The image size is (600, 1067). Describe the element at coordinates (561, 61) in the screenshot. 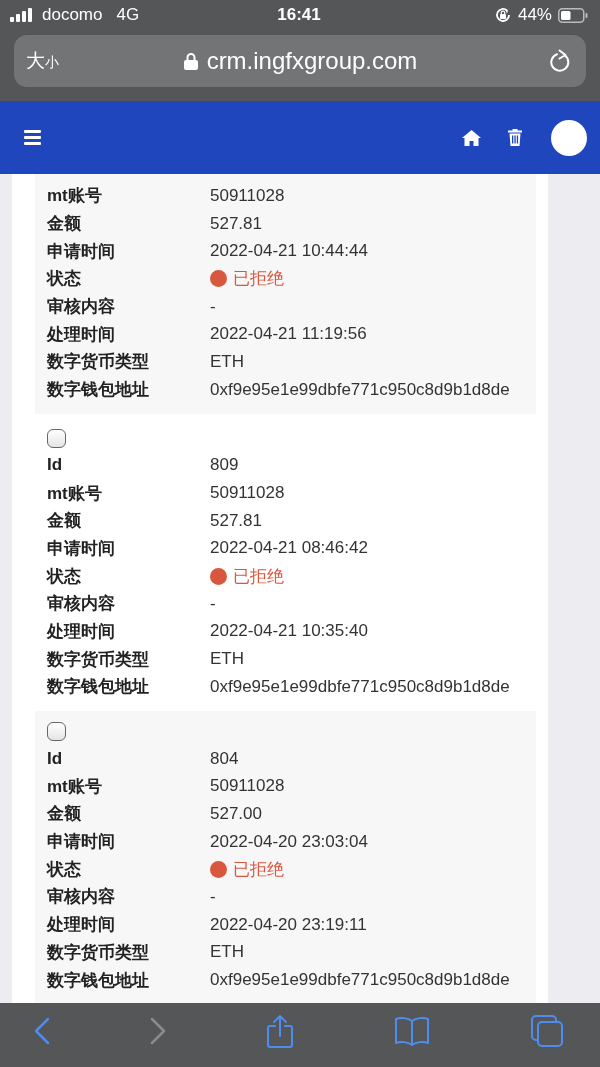

I see `reload-icon` at that location.